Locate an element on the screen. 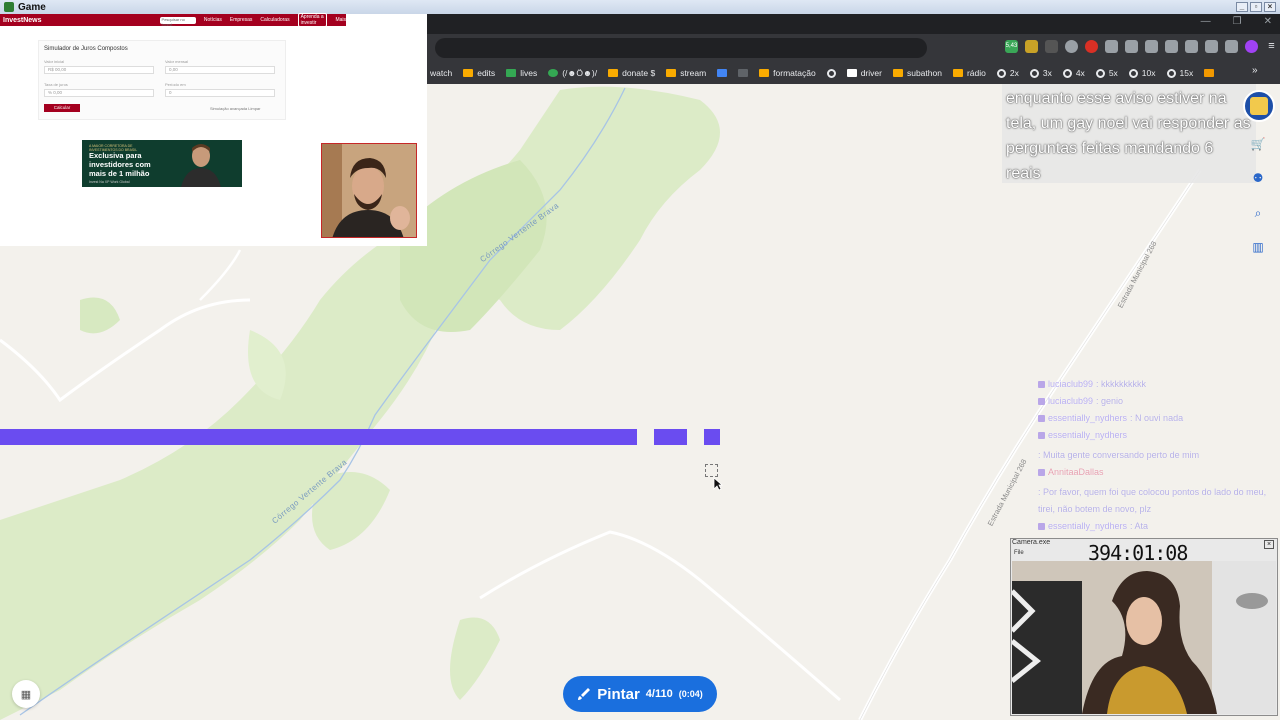  extension-badge: 5,43 is located at coordinates (1011, 46).